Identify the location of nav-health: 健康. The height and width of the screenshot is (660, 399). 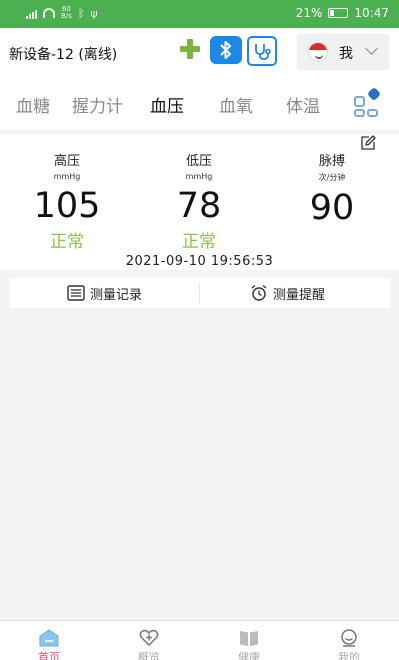
(249, 640).